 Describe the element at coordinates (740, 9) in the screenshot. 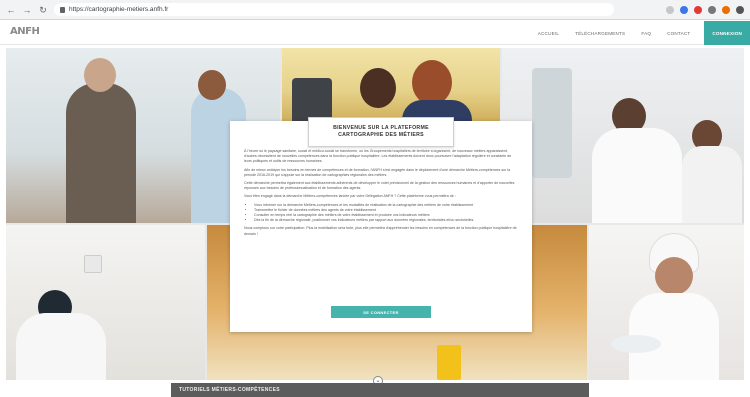

I see `profile-icon` at that location.